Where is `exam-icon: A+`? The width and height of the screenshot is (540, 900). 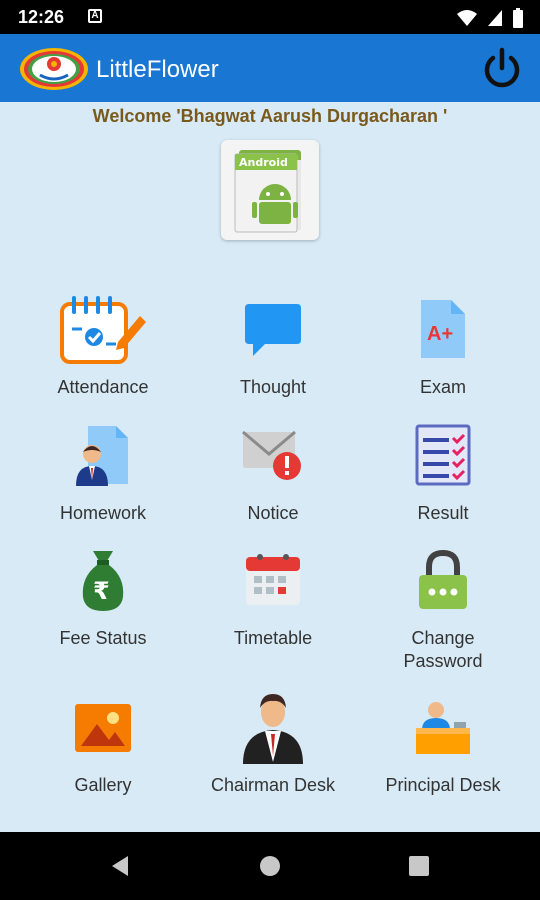
exam-icon: A+ is located at coordinates (443, 329).